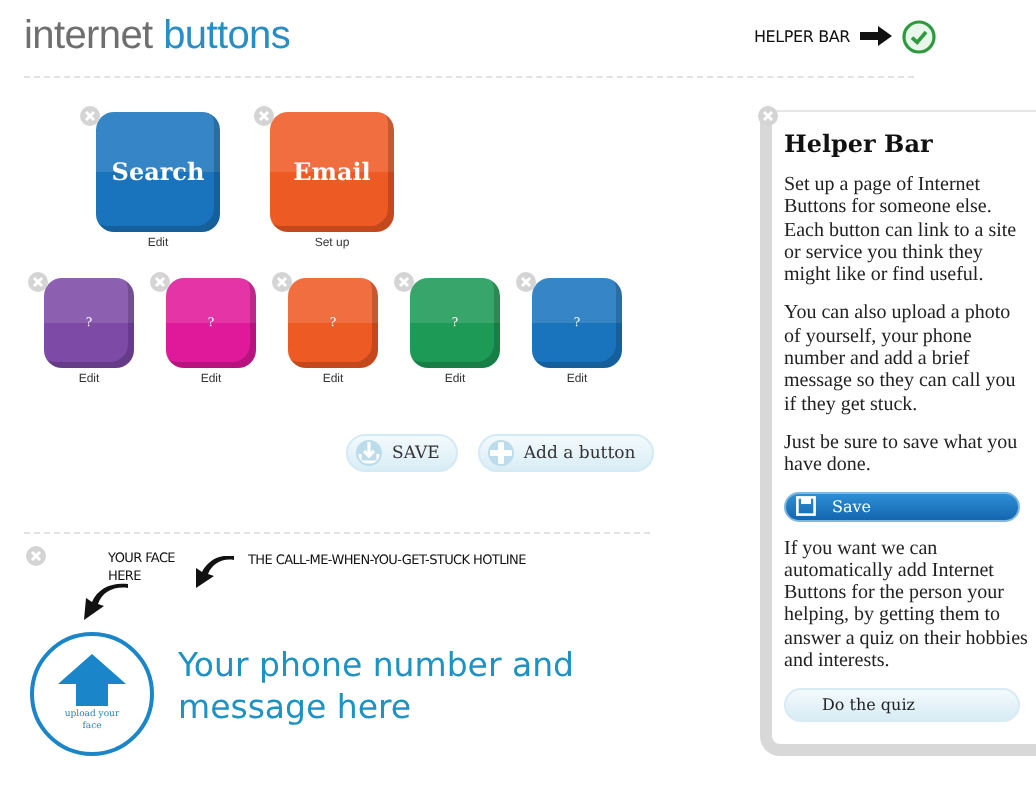 This screenshot has width=1036, height=800. I want to click on save-button: Save, so click(902, 506).